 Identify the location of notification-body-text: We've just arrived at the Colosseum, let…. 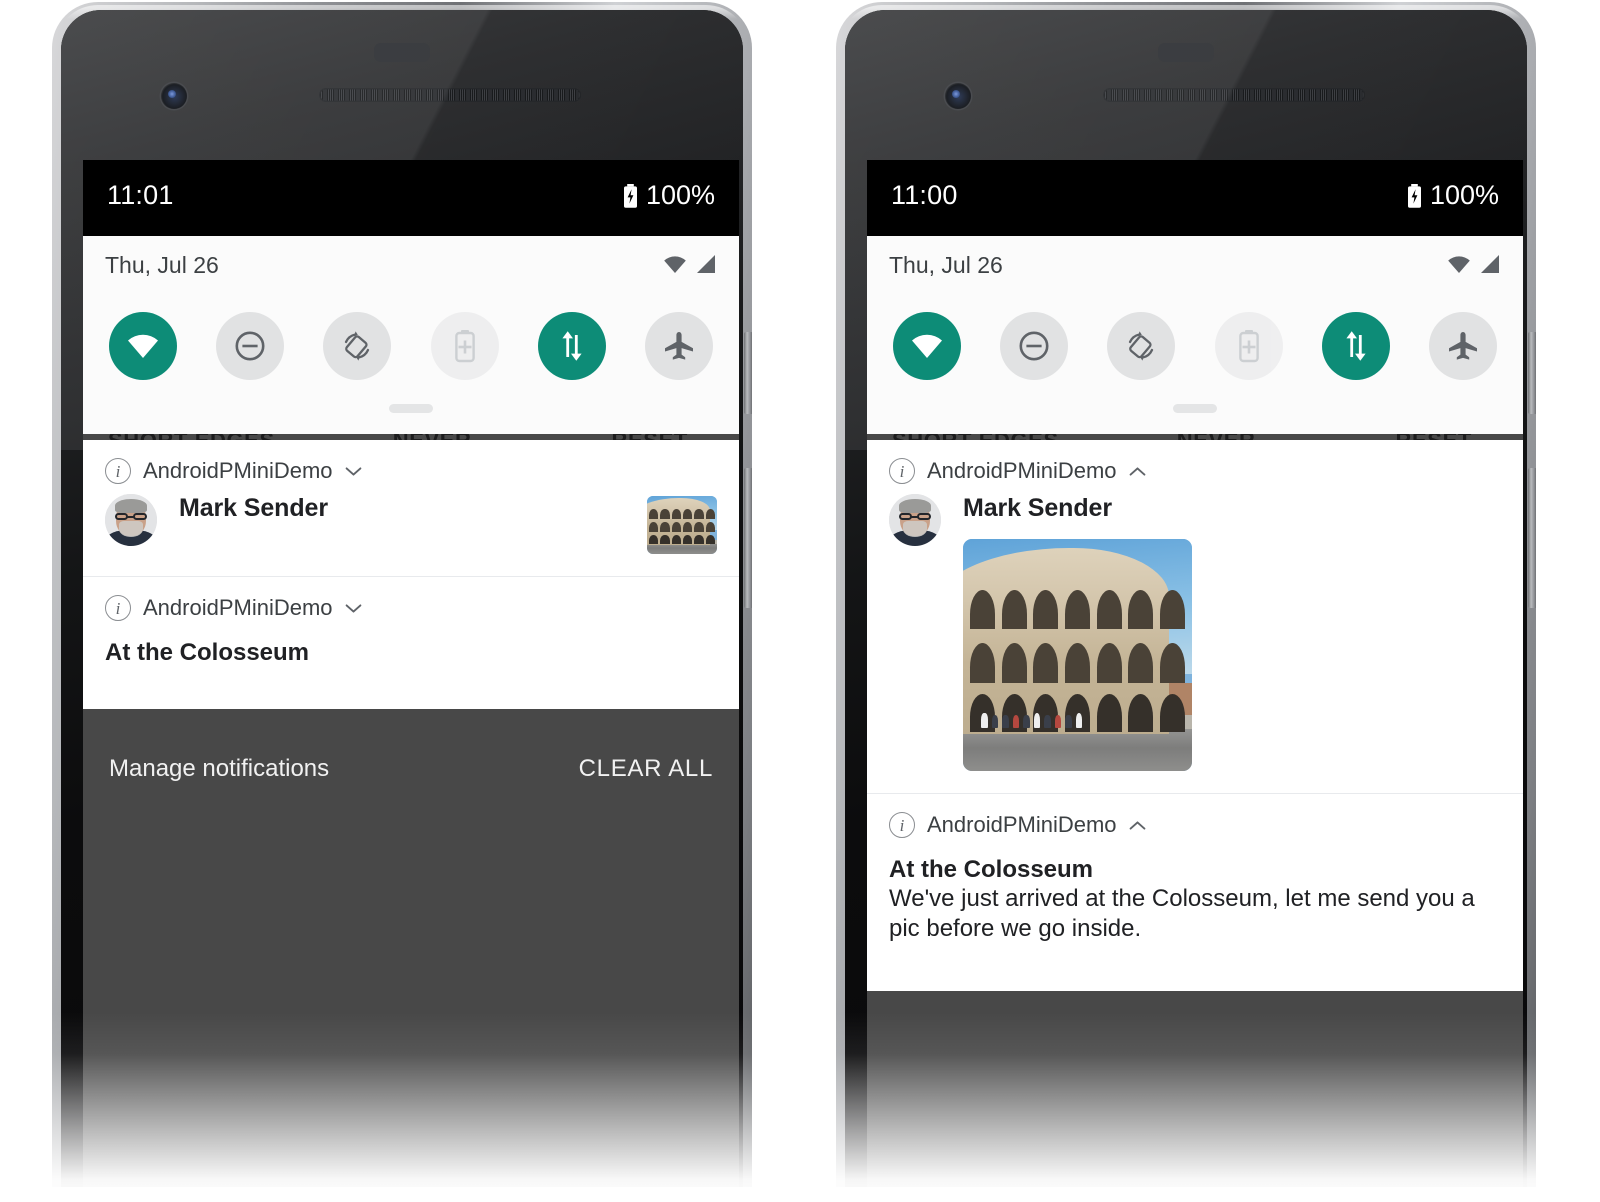
(1182, 914).